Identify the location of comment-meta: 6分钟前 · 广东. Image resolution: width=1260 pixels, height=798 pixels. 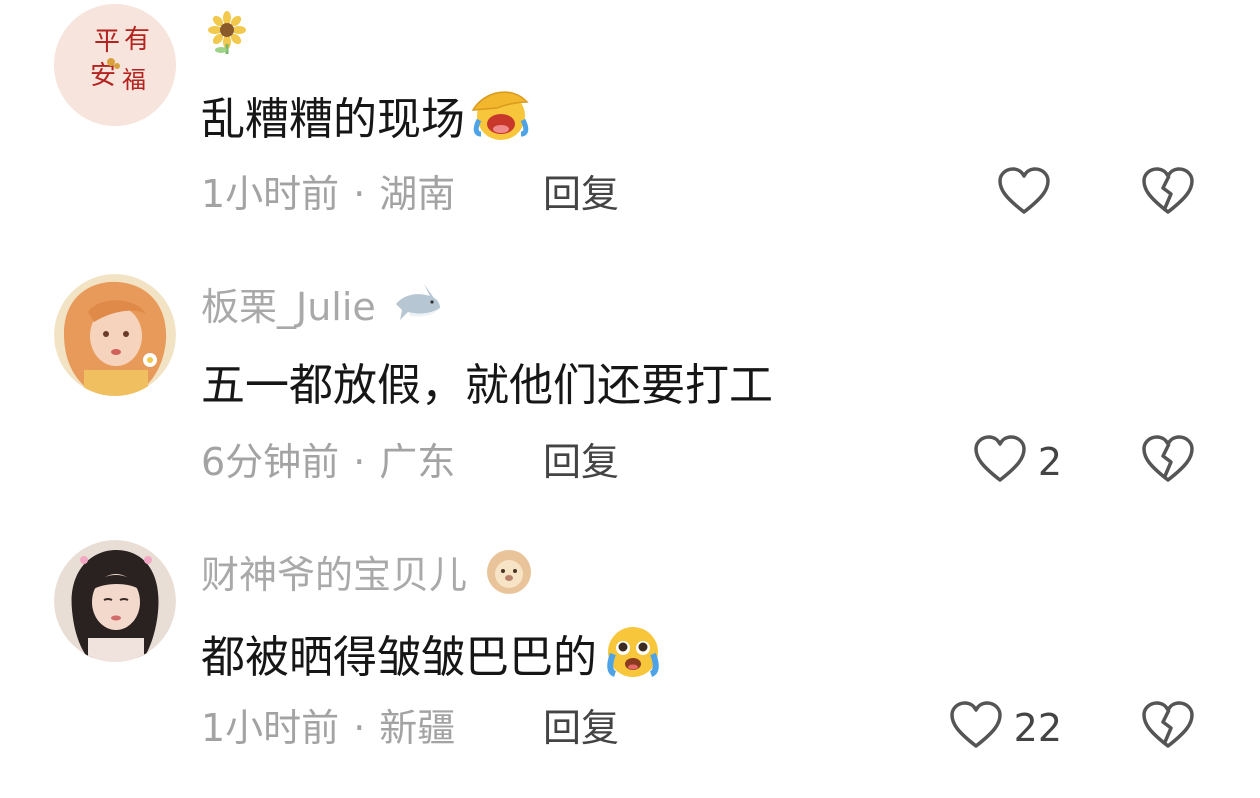
(328, 462).